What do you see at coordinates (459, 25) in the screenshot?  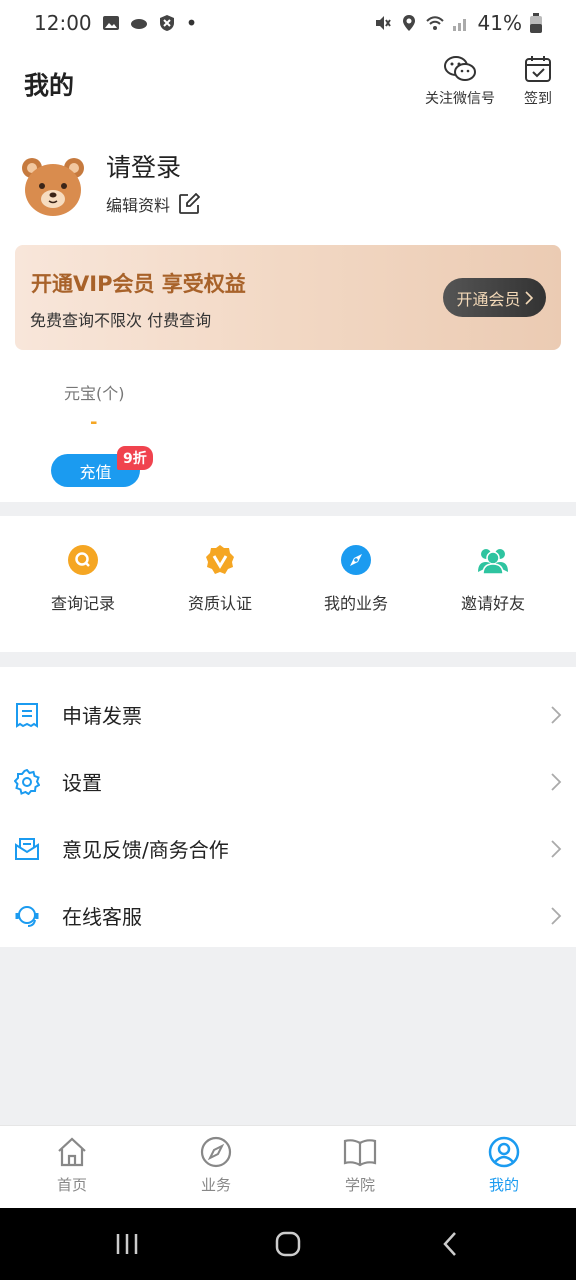 I see `signal-icon` at bounding box center [459, 25].